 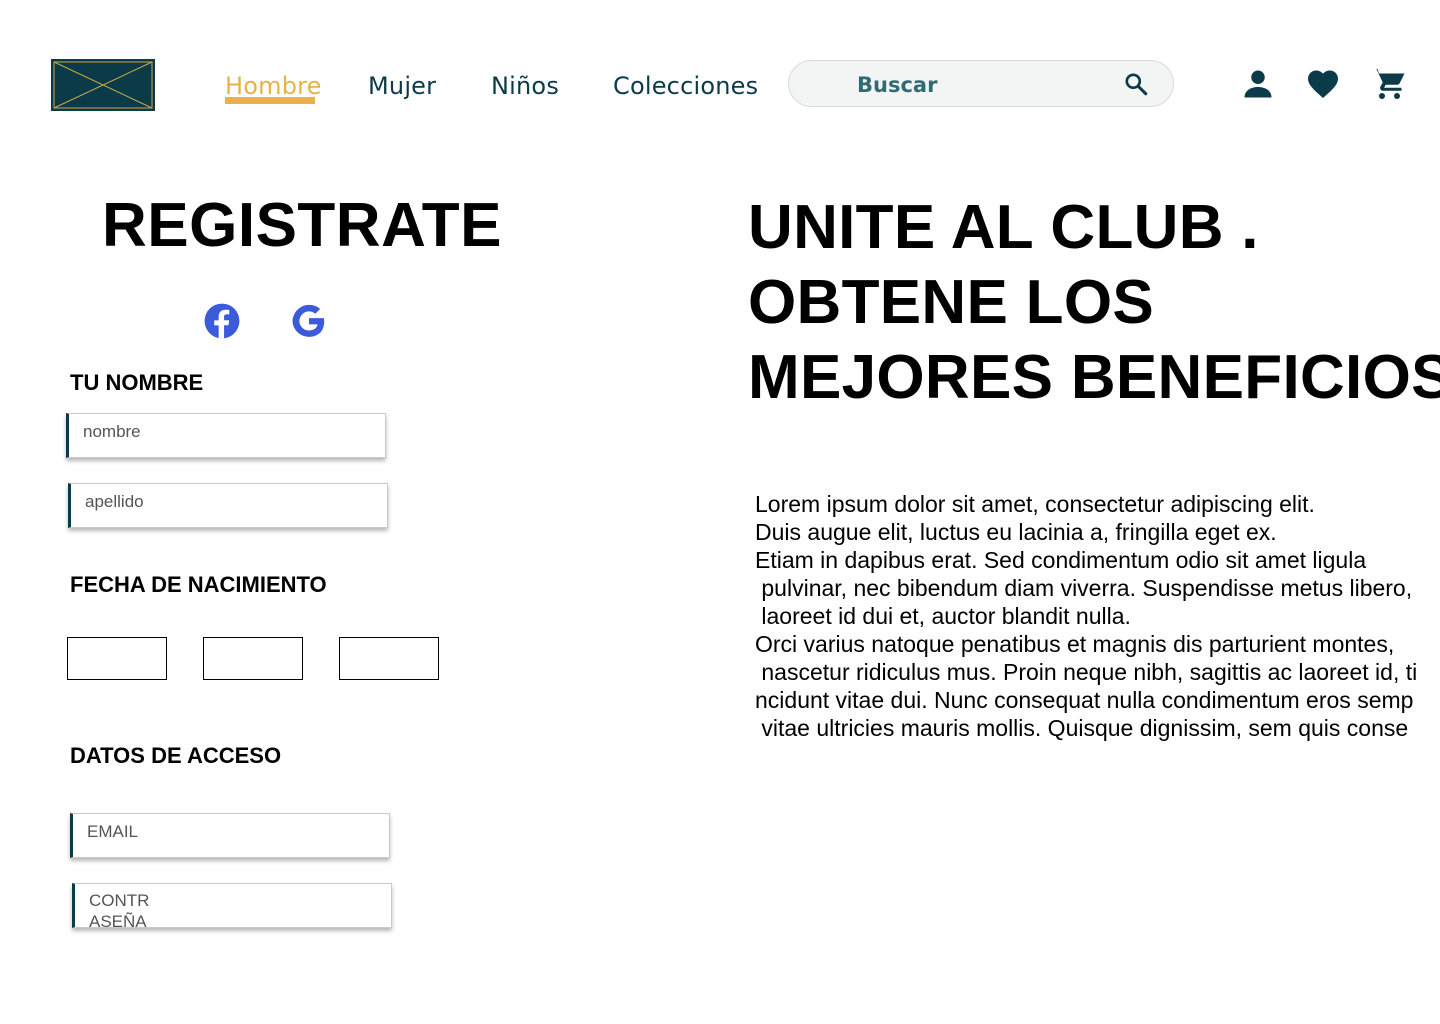 I want to click on heart-icon, so click(x=1323, y=84).